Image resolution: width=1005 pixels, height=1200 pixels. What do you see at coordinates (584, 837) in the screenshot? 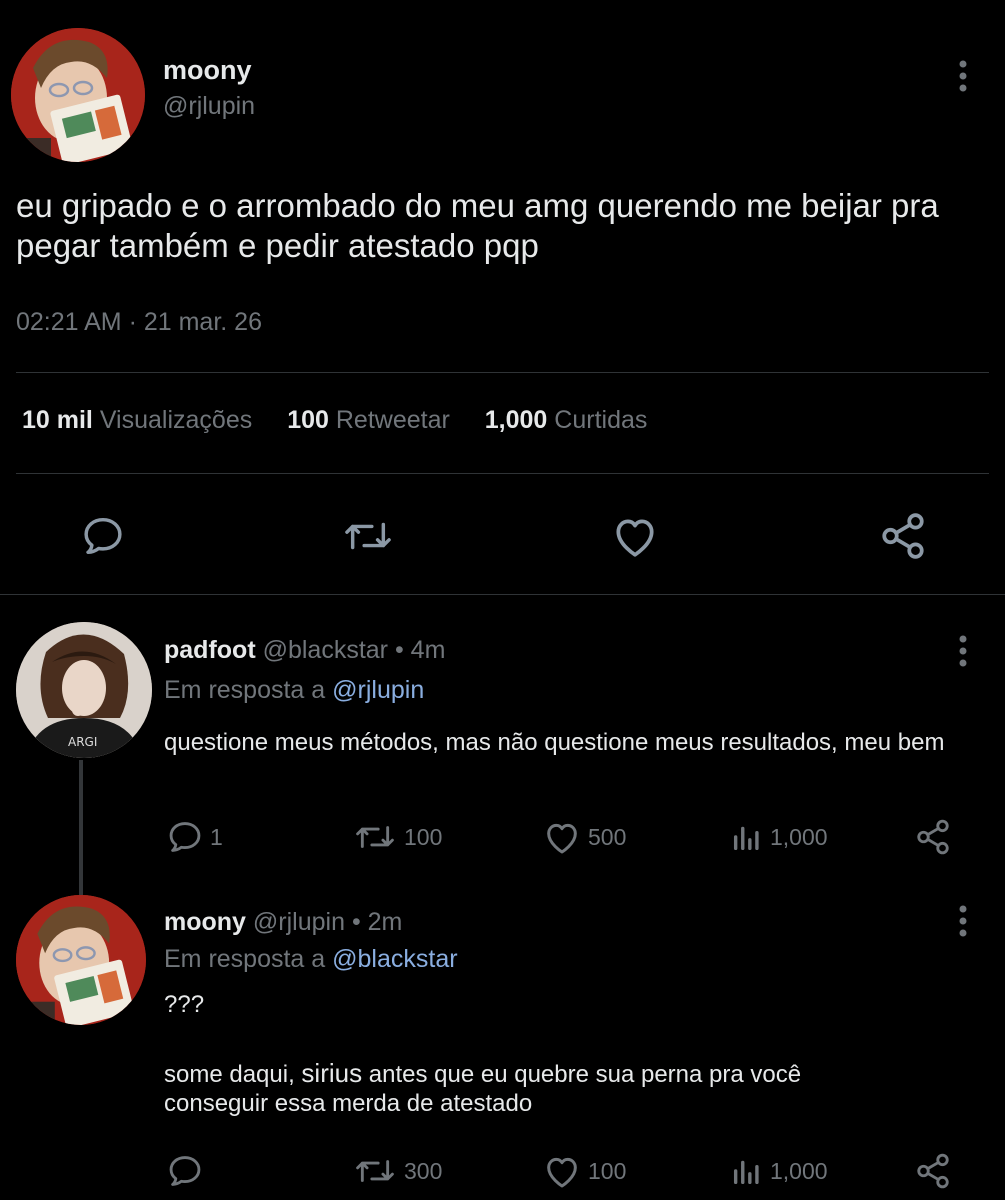
I see `like-action: 500` at bounding box center [584, 837].